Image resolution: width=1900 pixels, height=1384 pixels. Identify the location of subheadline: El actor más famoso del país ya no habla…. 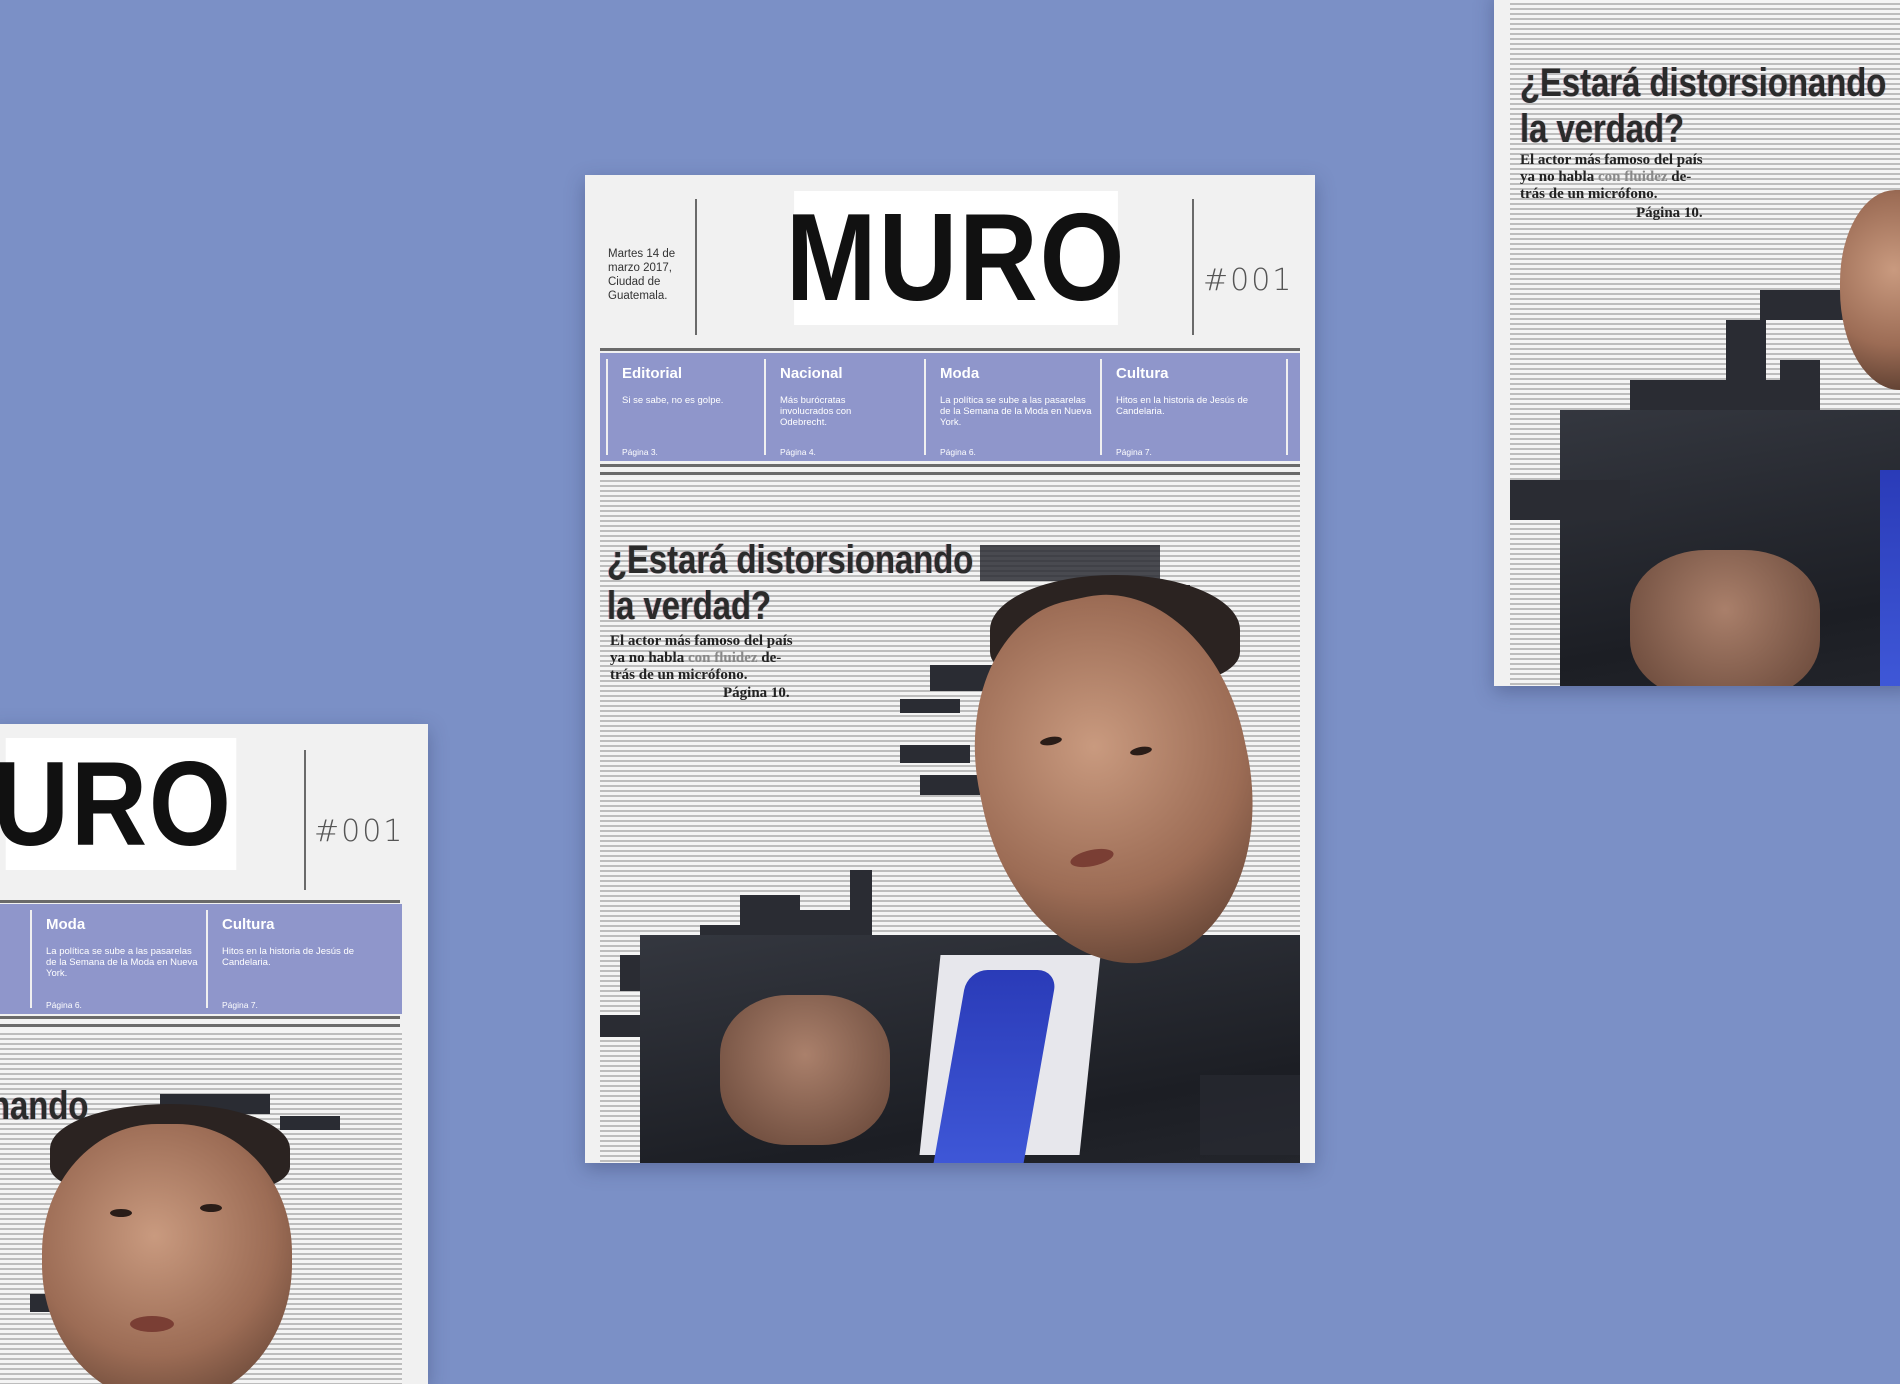
(701, 658).